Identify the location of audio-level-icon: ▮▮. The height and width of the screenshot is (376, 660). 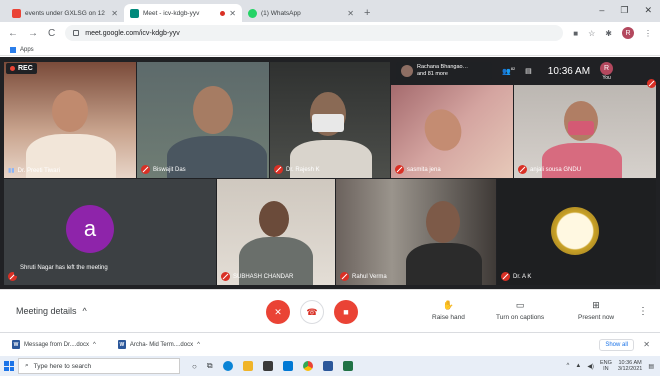
(11, 171).